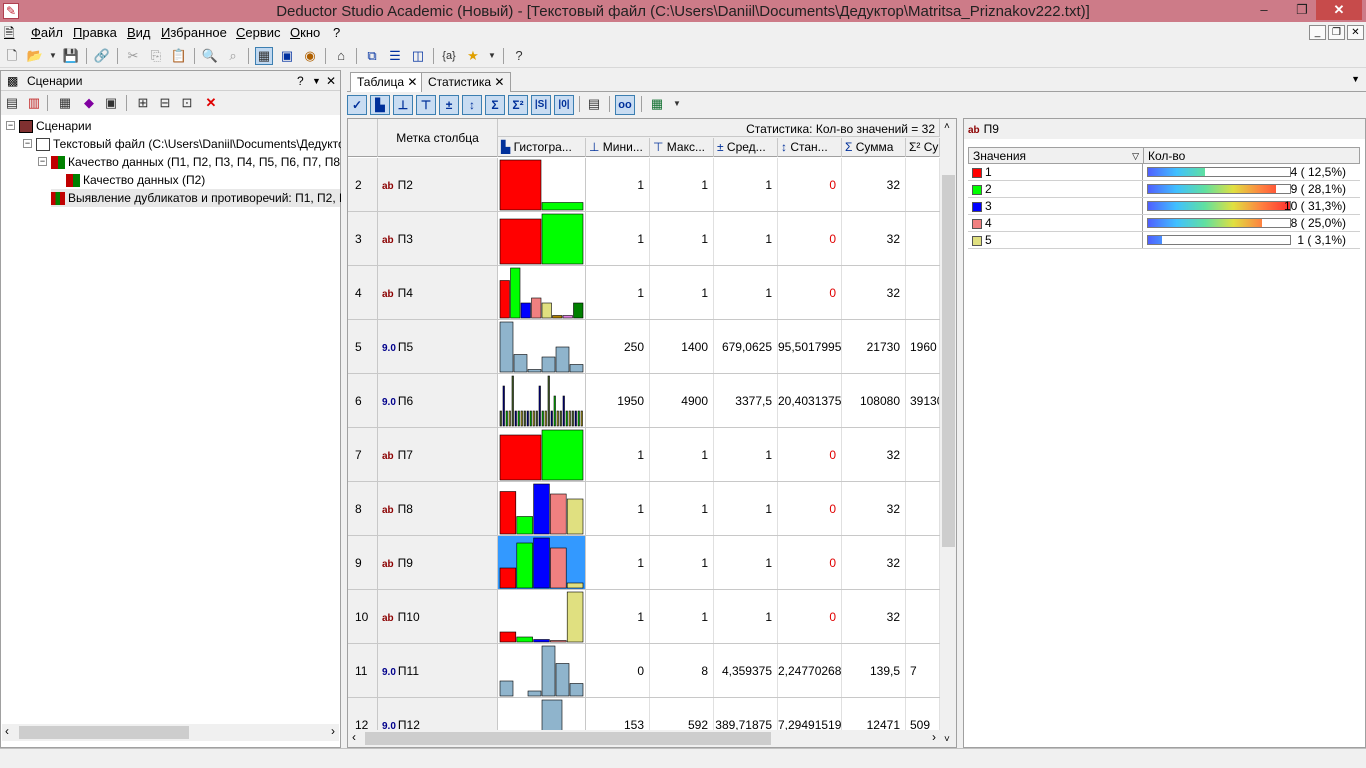 The width and height of the screenshot is (1366, 768). What do you see at coordinates (438, 138) in the screenshot?
I see `column-label-header: Метка столбца` at bounding box center [438, 138].